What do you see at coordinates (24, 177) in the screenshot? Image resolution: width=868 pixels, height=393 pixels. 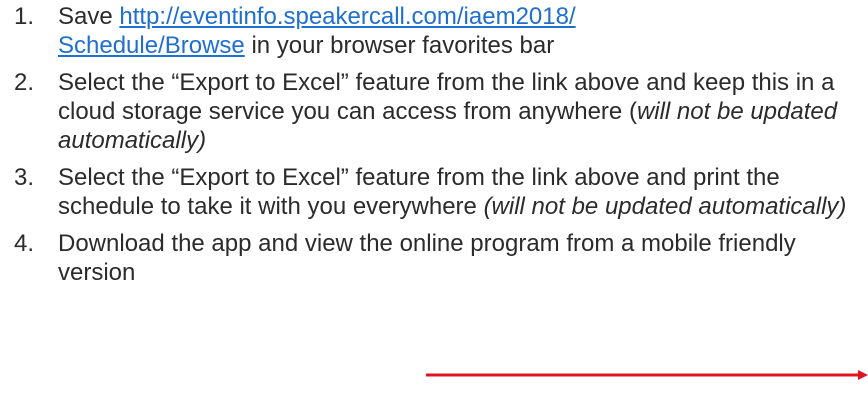 I see `item-number: 3.` at bounding box center [24, 177].